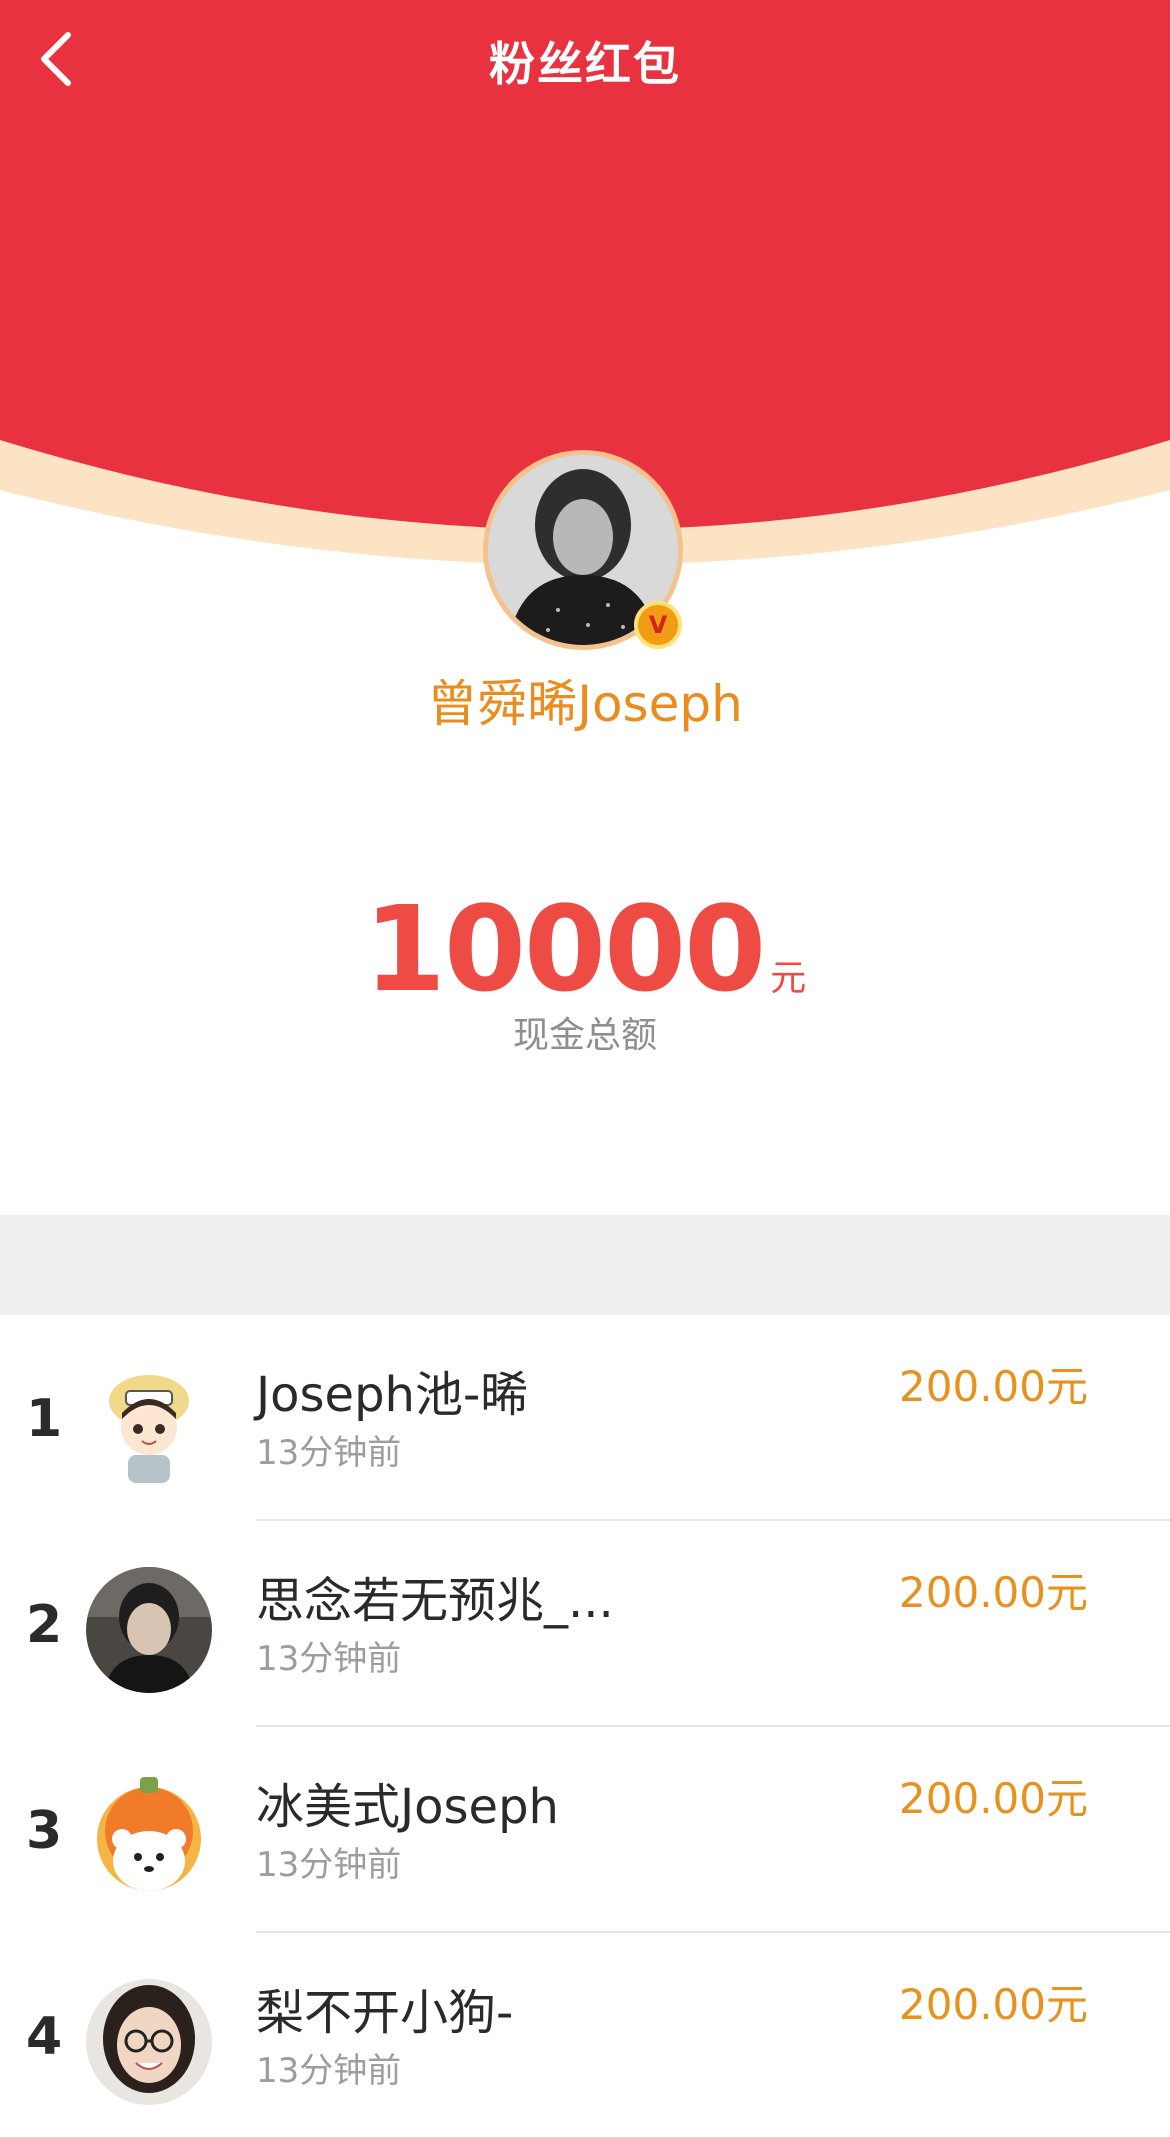  Describe the element at coordinates (585, 700) in the screenshot. I see `sender-name: 曾舜晞Joseph` at that location.